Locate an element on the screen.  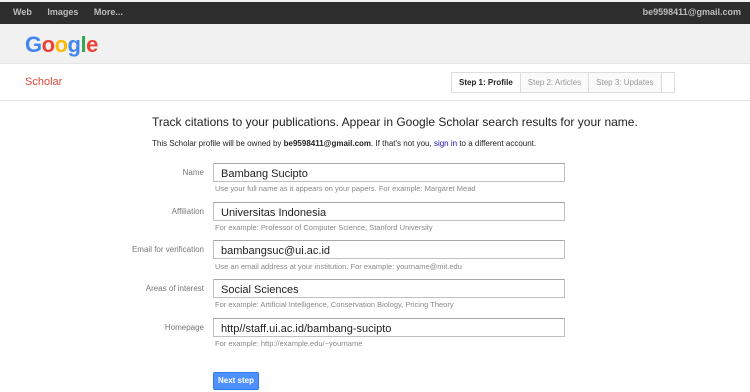
name-input is located at coordinates (389, 172).